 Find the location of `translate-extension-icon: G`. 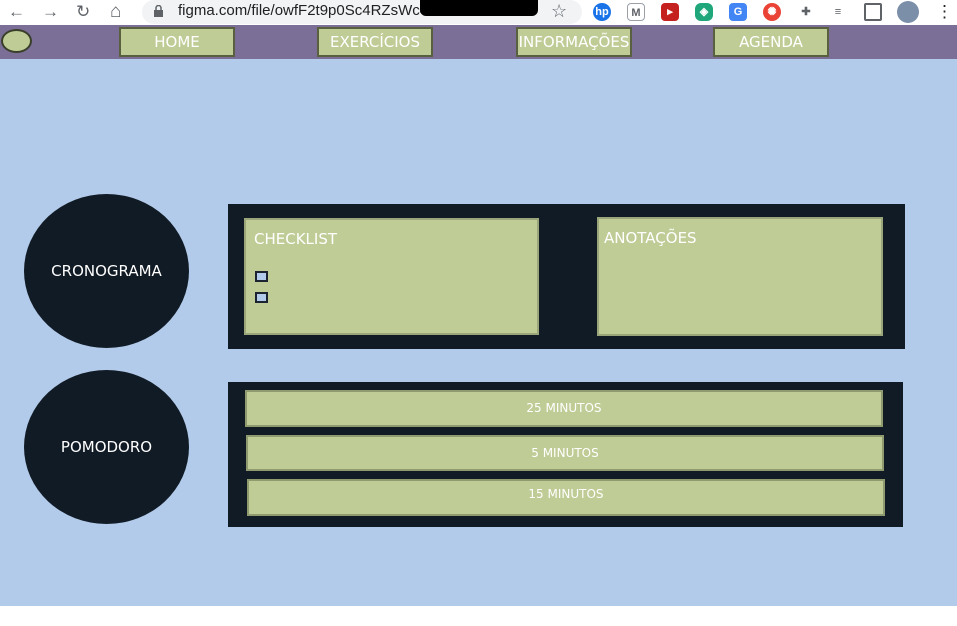

translate-extension-icon: G is located at coordinates (738, 12).